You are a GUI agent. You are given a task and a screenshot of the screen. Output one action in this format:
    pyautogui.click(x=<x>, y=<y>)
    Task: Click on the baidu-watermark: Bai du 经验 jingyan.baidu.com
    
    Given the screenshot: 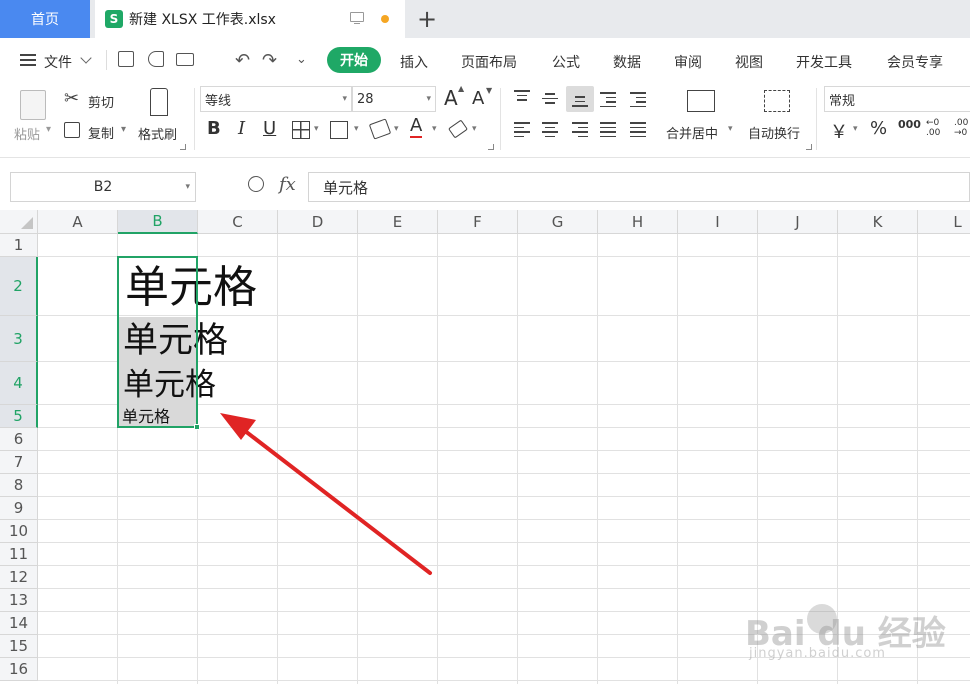 What is the action you would take?
    pyautogui.click(x=857, y=642)
    